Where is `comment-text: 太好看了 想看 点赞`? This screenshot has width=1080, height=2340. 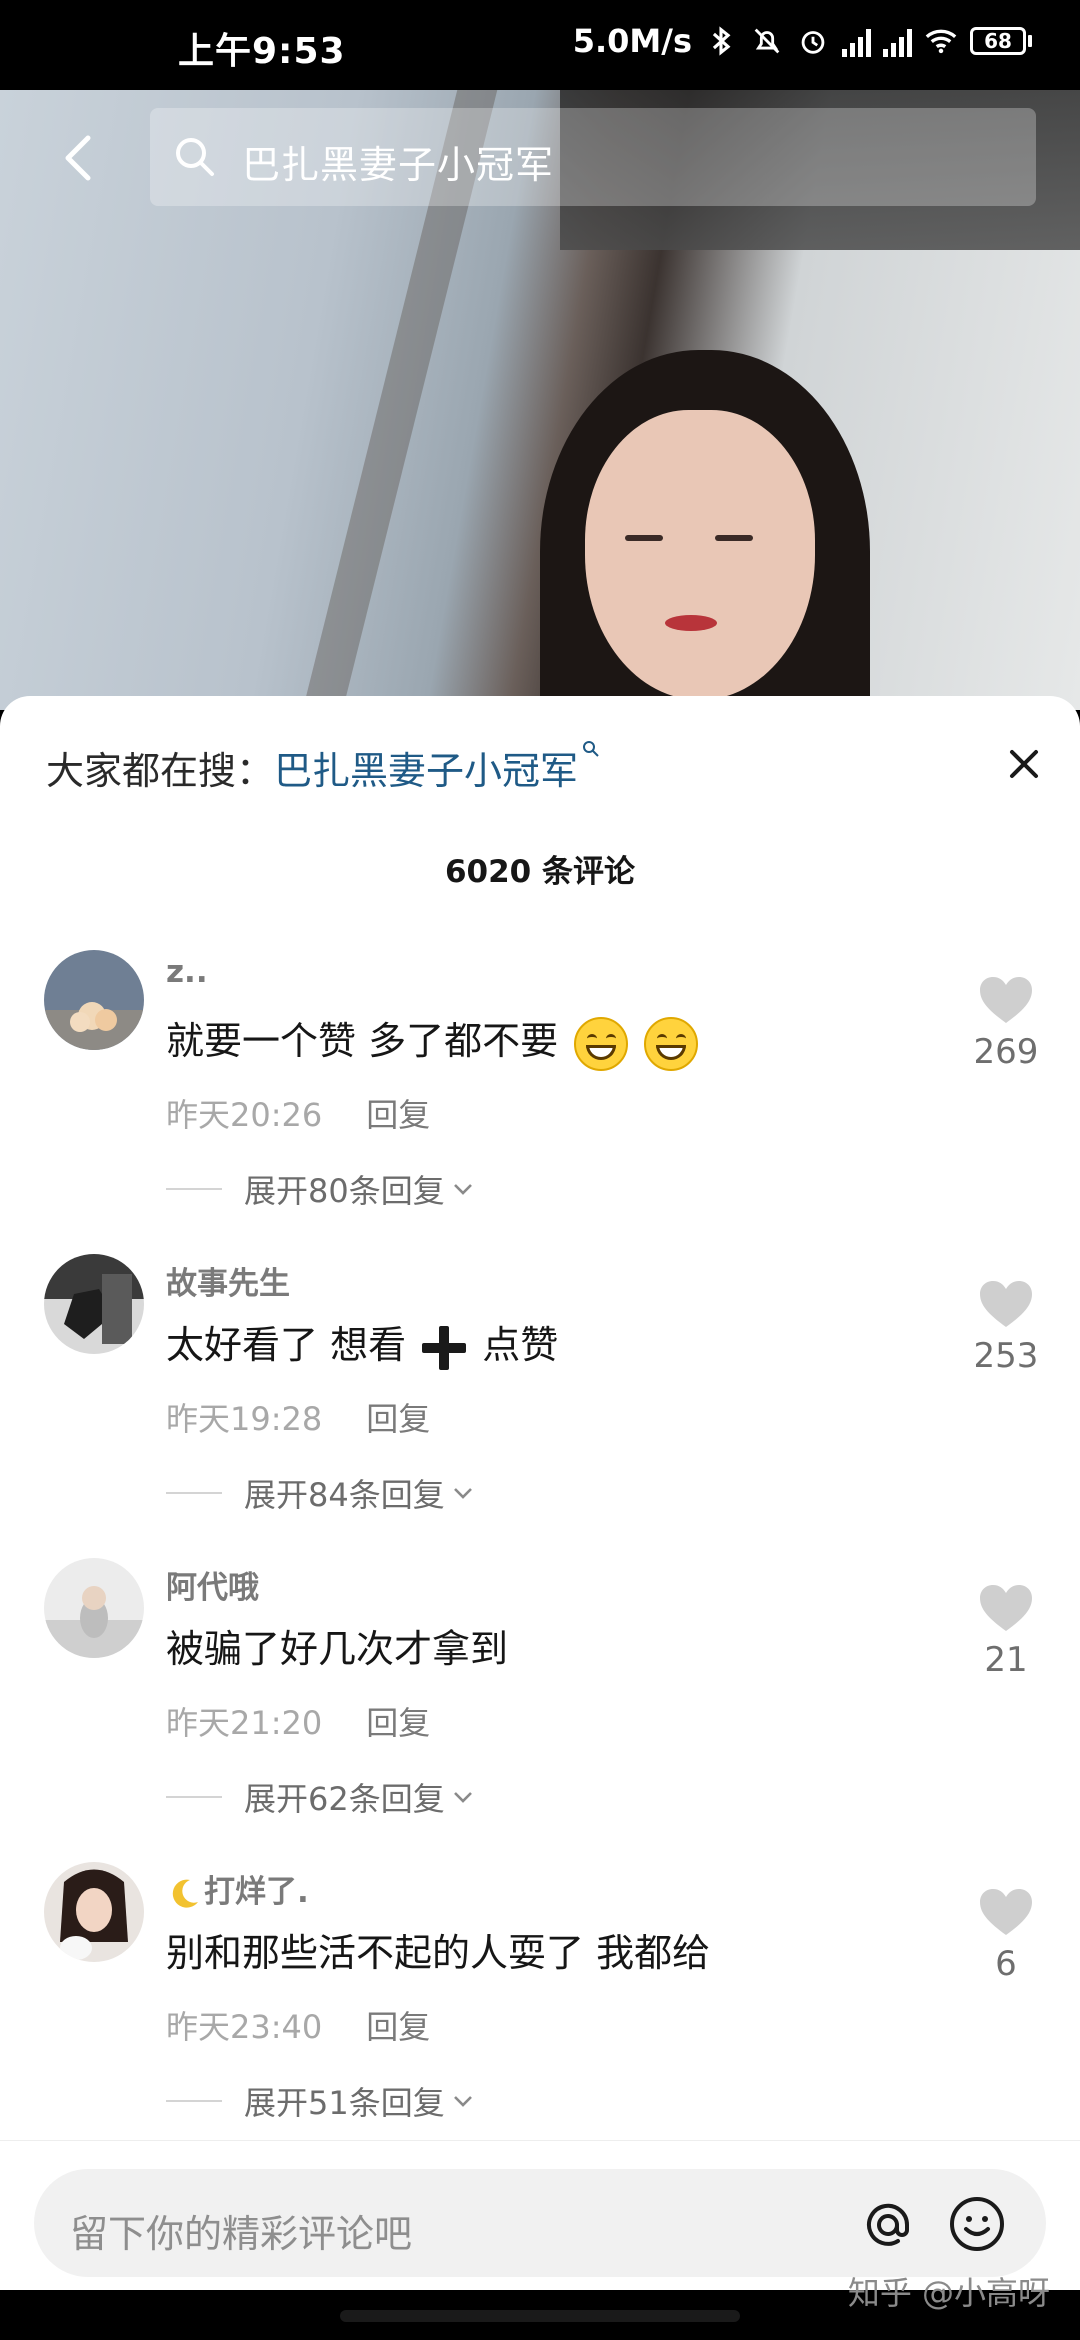
comment-text: 太好看了 想看 点赞 is located at coordinates (362, 1342).